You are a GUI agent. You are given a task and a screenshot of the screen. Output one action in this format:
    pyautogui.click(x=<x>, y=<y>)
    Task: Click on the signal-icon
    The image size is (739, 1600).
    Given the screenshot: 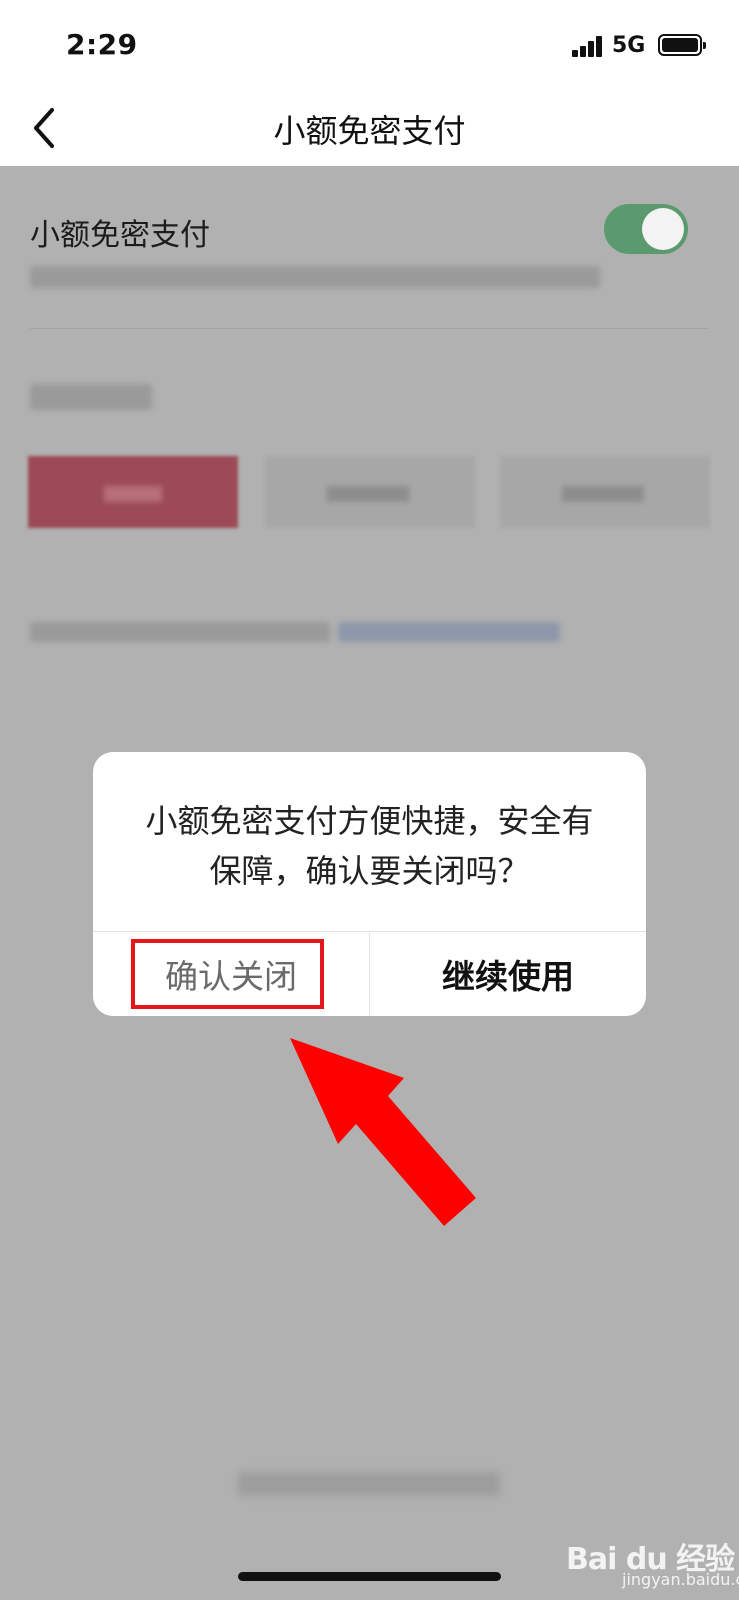 What is the action you would take?
    pyautogui.click(x=588, y=46)
    